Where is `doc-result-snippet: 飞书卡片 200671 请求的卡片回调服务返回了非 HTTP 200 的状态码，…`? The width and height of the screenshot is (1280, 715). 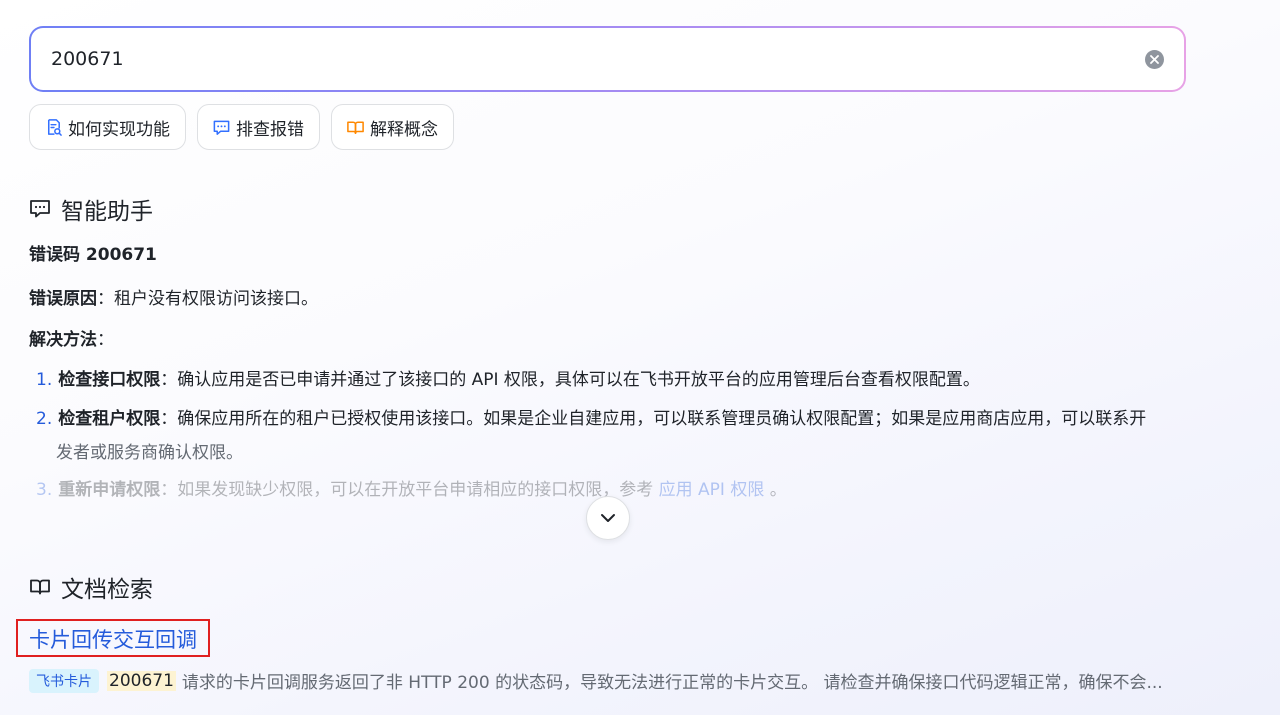 doc-result-snippet: 飞书卡片 200671 请求的卡片回调服务返回了非 HTTP 200 的状态码，… is located at coordinates (596, 680).